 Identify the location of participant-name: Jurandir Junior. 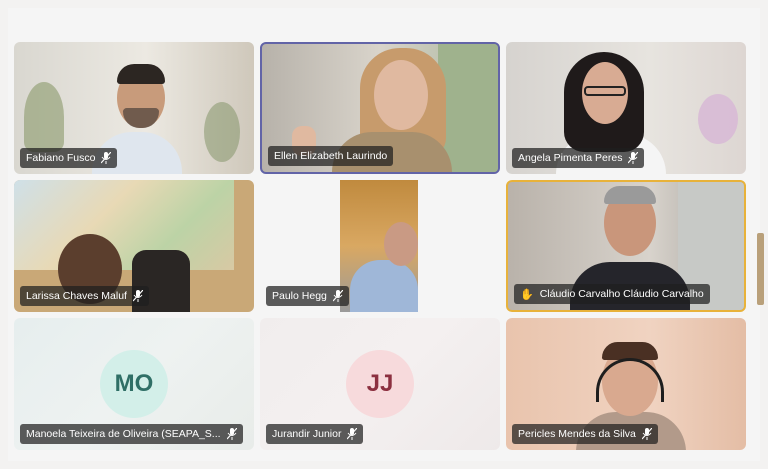
(307, 434).